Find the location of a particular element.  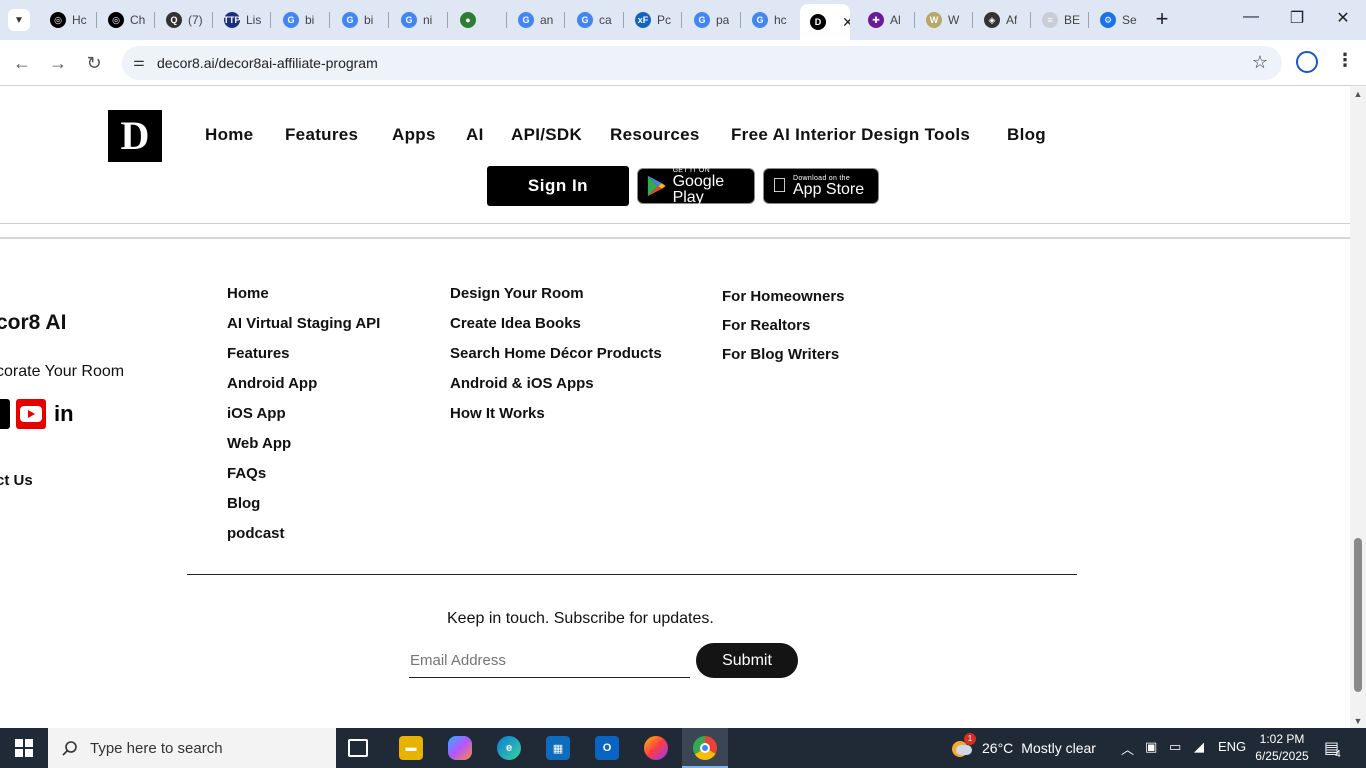

scroll-down-arrow-icon: ▼ is located at coordinates (1358, 721).